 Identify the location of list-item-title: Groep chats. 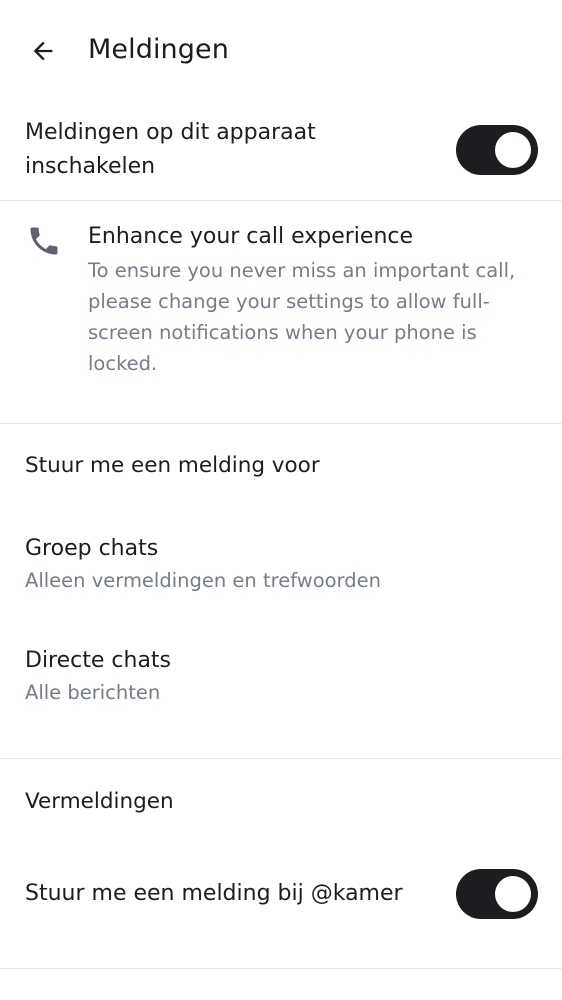
(92, 548).